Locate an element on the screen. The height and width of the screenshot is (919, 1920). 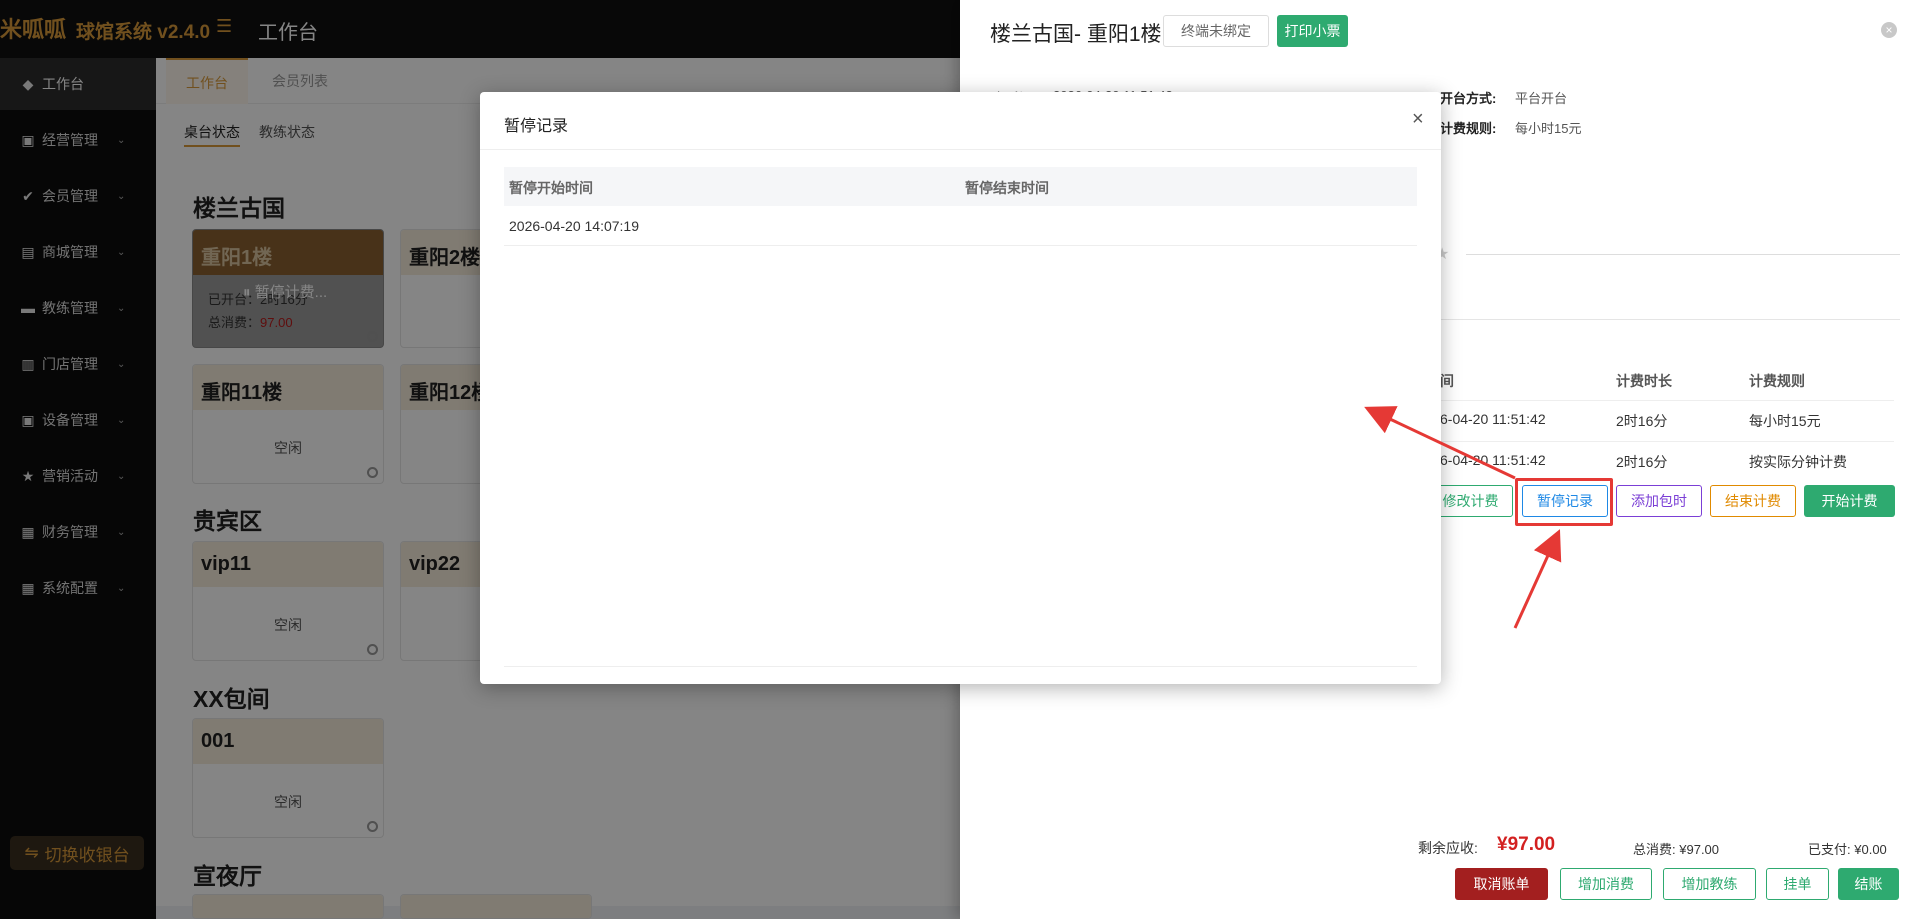
arrow-to-button is located at coordinates (1537, 579).